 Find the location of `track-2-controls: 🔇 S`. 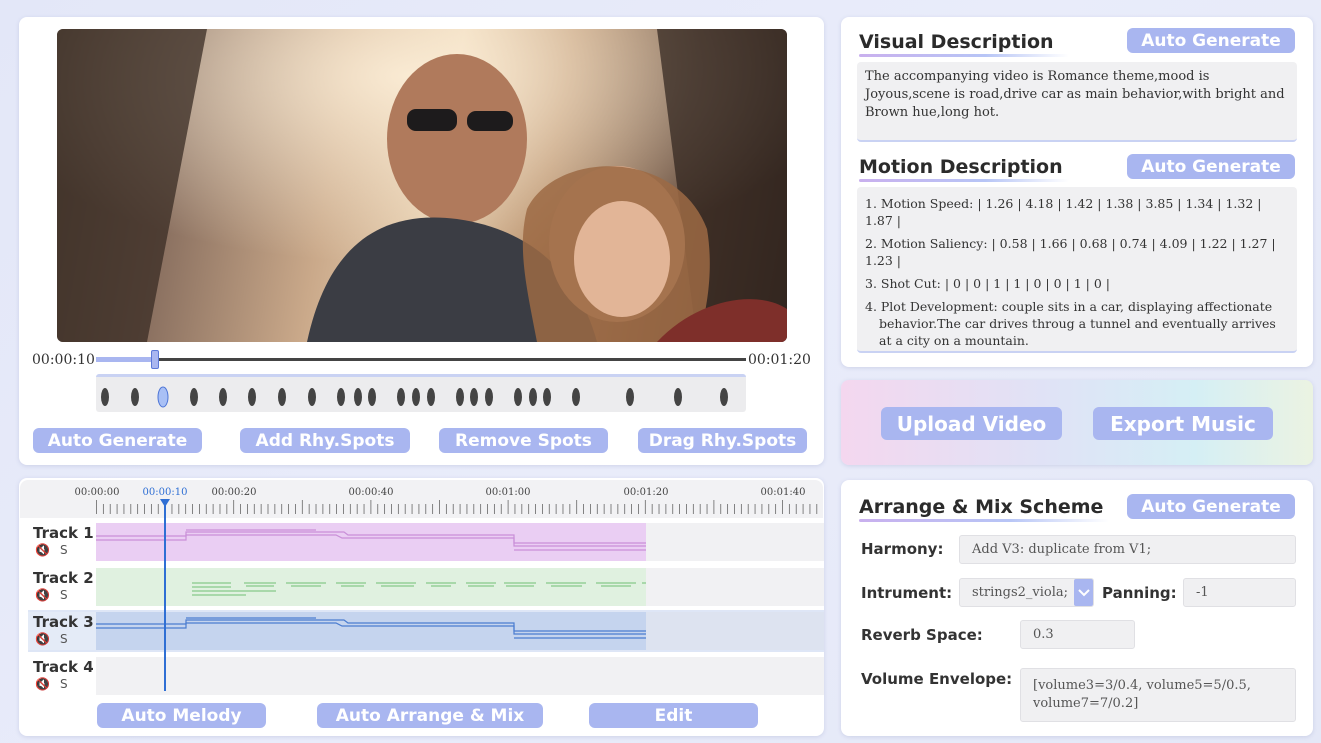

track-2-controls: 🔇 S is located at coordinates (51, 595).